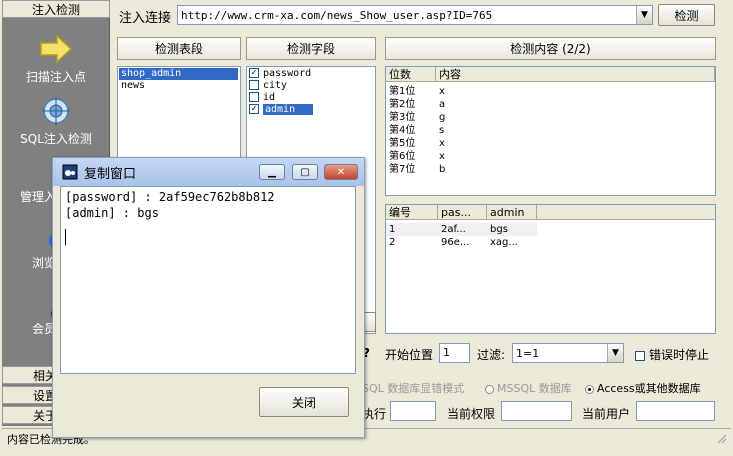 The height and width of the screenshot is (456, 733). What do you see at coordinates (402, 156) in the screenshot?
I see `cell: 第6位` at bounding box center [402, 156].